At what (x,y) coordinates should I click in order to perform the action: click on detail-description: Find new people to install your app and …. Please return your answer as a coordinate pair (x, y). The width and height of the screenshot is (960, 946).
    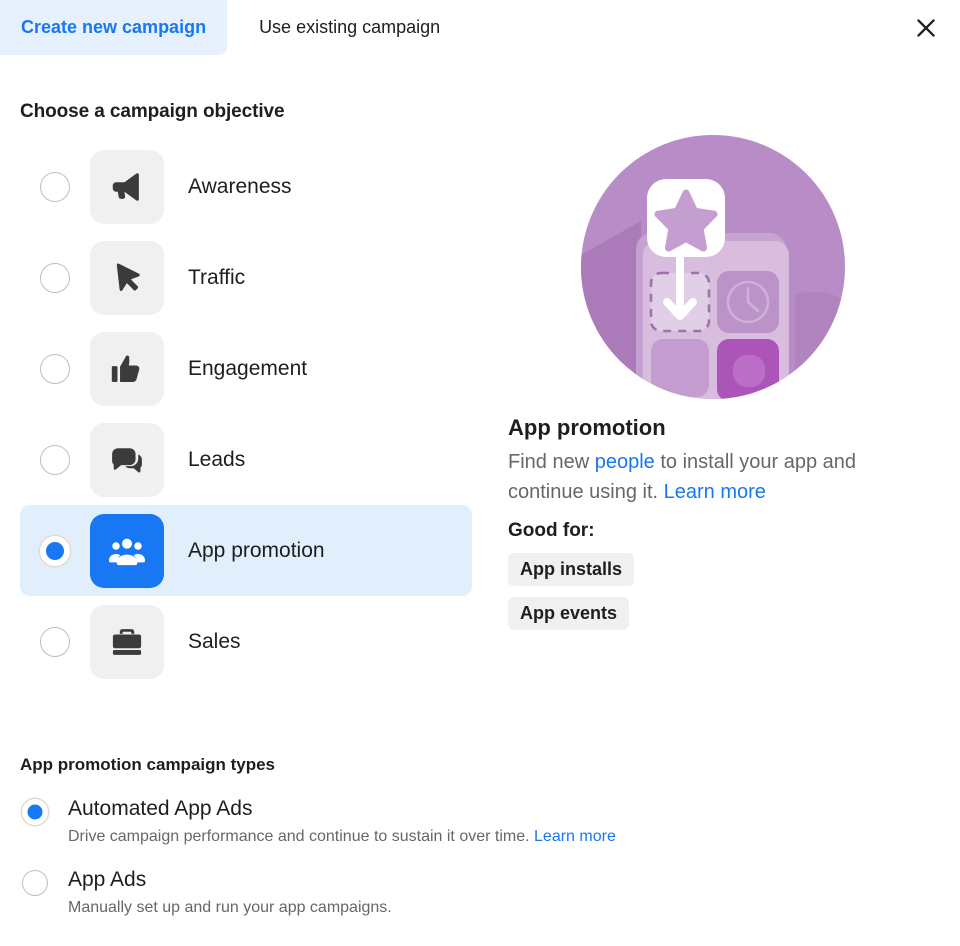
    Looking at the image, I should click on (714, 477).